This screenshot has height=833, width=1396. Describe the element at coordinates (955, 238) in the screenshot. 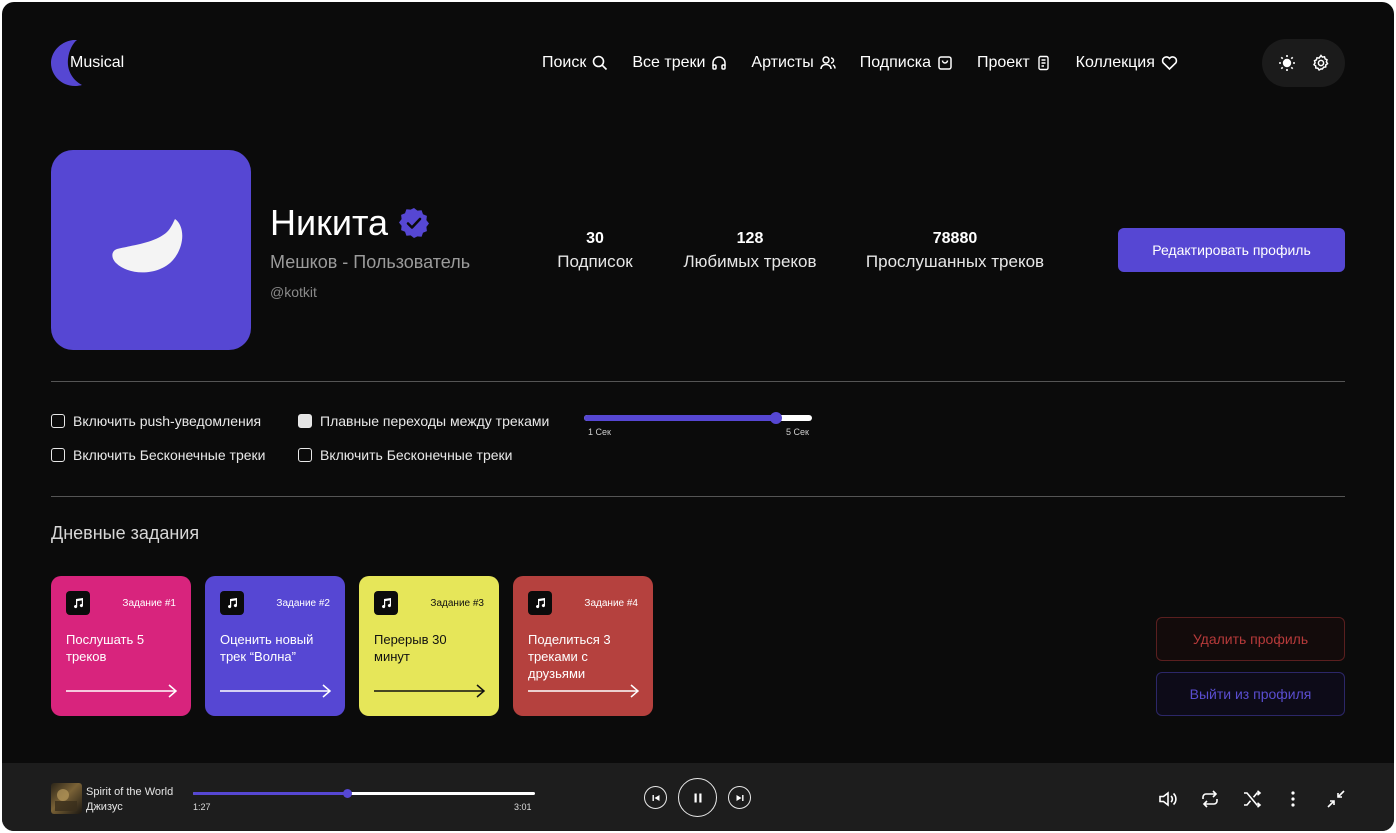

I see `stat-value: 78880` at that location.